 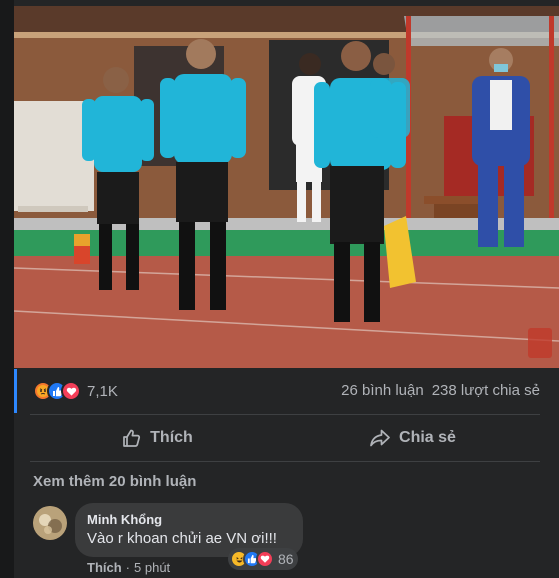 I want to click on comment-timestamp: 5 phút, so click(x=152, y=567).